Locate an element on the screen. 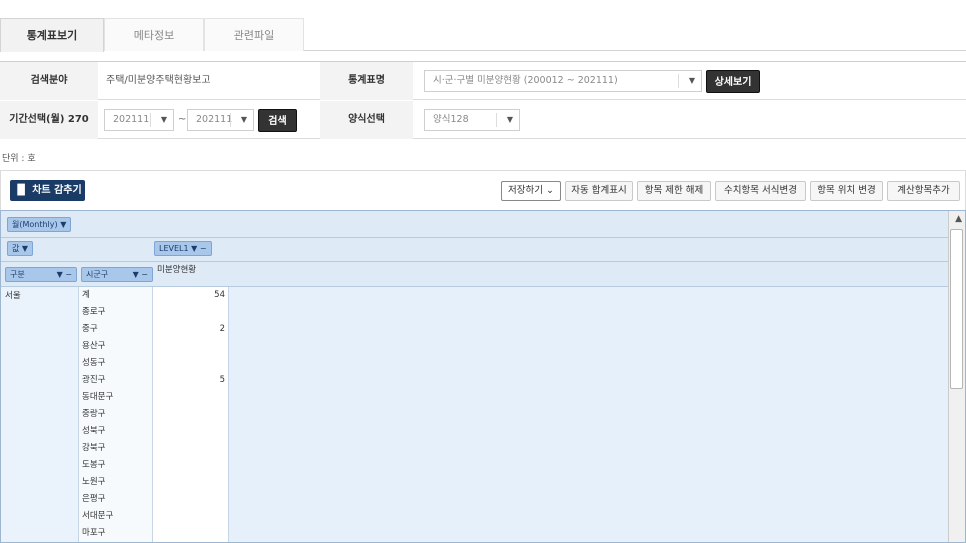 The image size is (966, 543). vertical-scrollbar: ▲ is located at coordinates (956, 376).